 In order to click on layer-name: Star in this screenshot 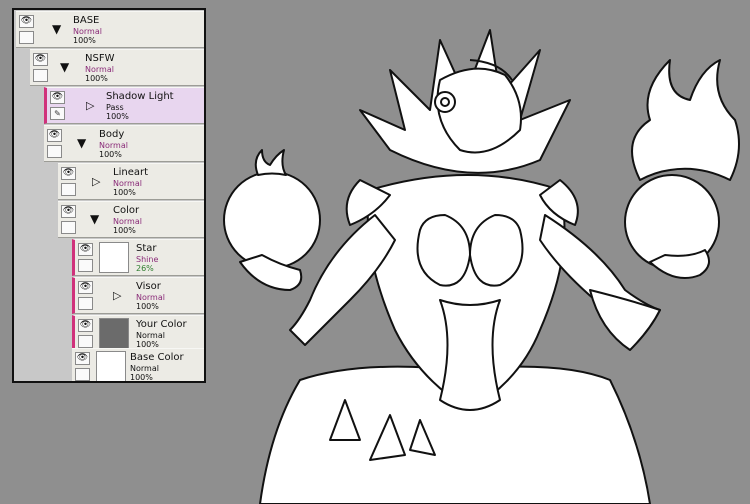, I will do `click(146, 248)`.